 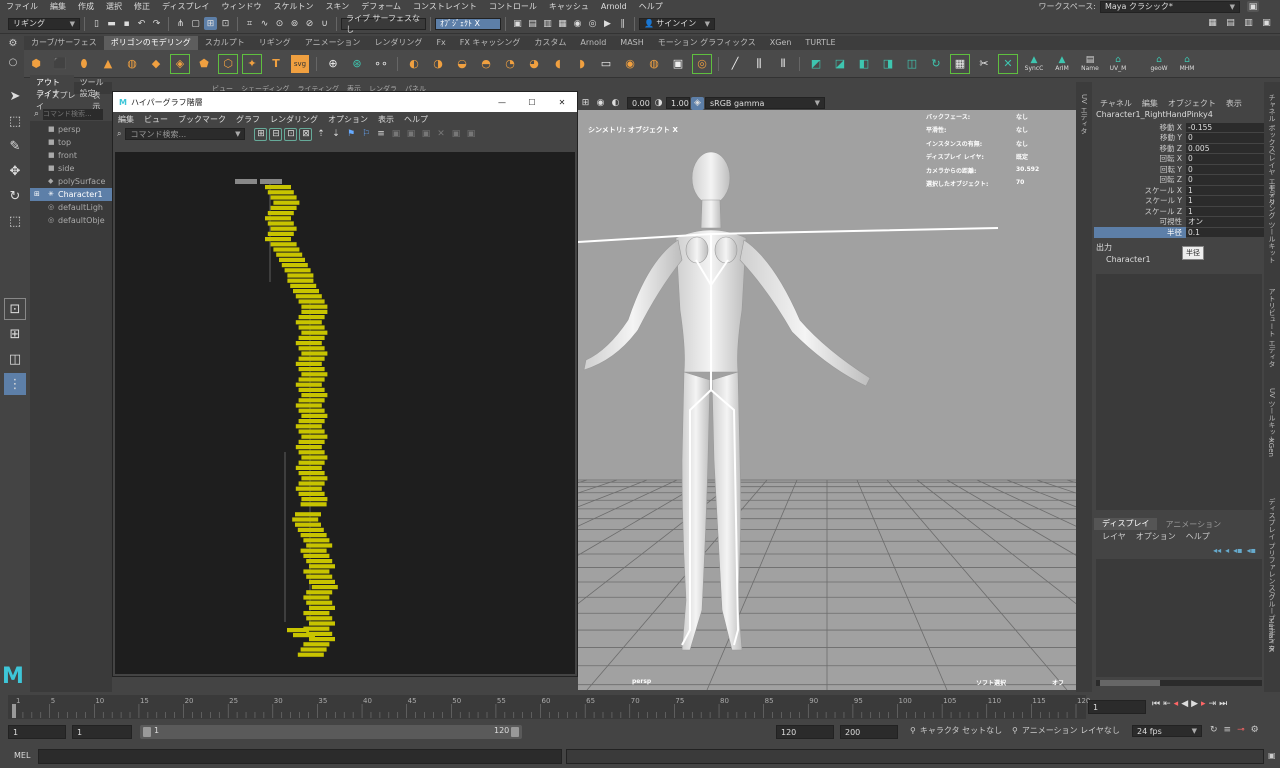 What do you see at coordinates (84, 64) in the screenshot?
I see `cylinder-icon: ⬮` at bounding box center [84, 64].